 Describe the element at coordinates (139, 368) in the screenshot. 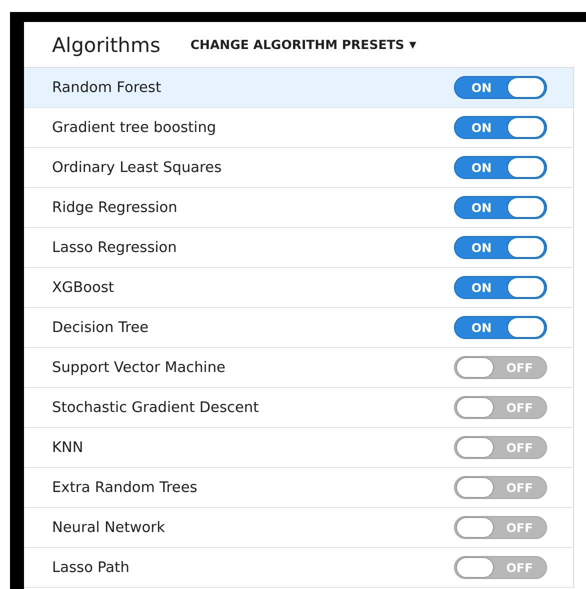

I see `algorithm-name: Support Vector Machine` at that location.